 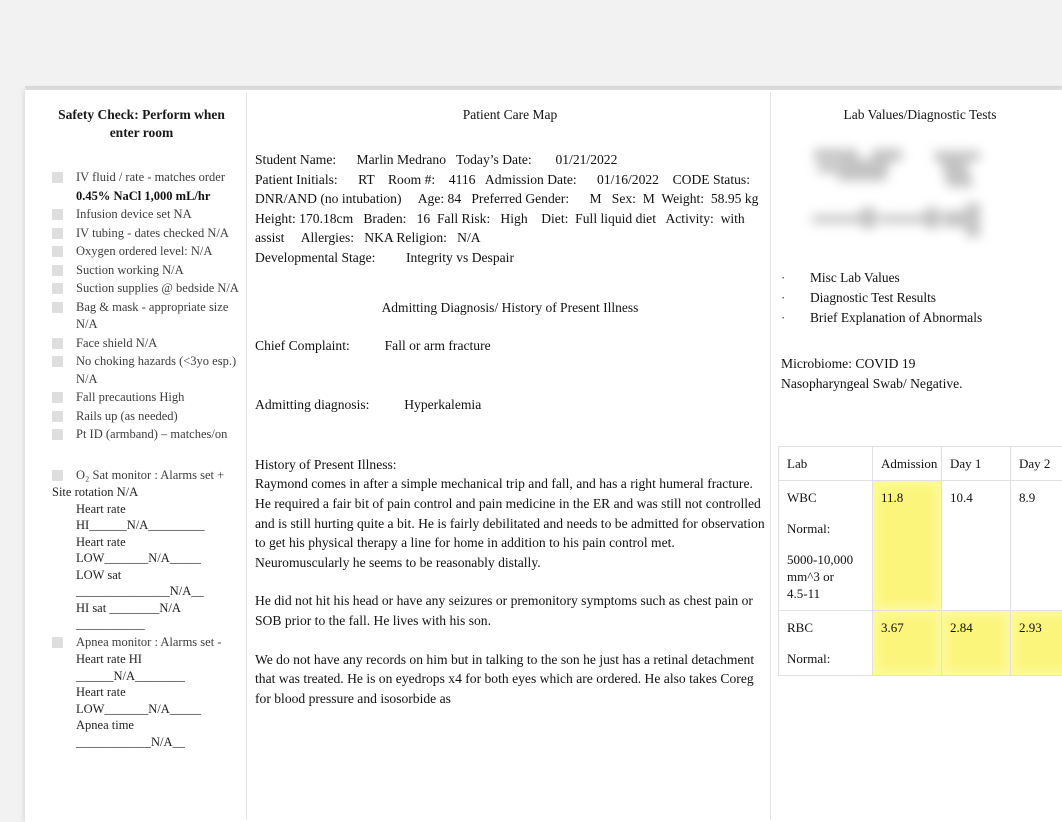 I want to click on safety-check-item-label: Suction working N/A, so click(x=130, y=269).